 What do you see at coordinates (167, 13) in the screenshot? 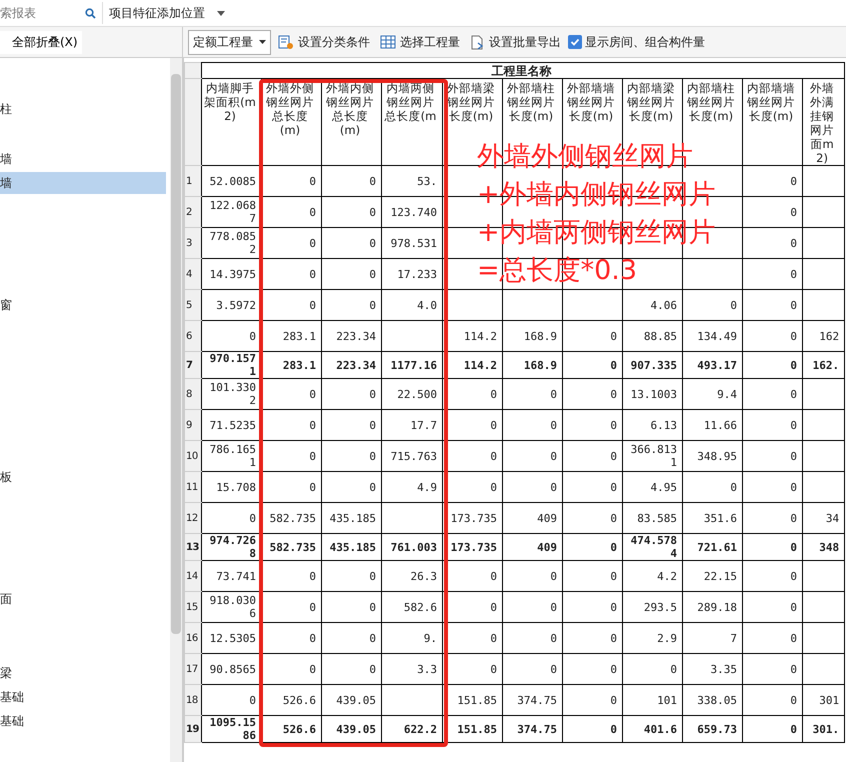
I see `position-dropdown: 项目特征添加位置` at bounding box center [167, 13].